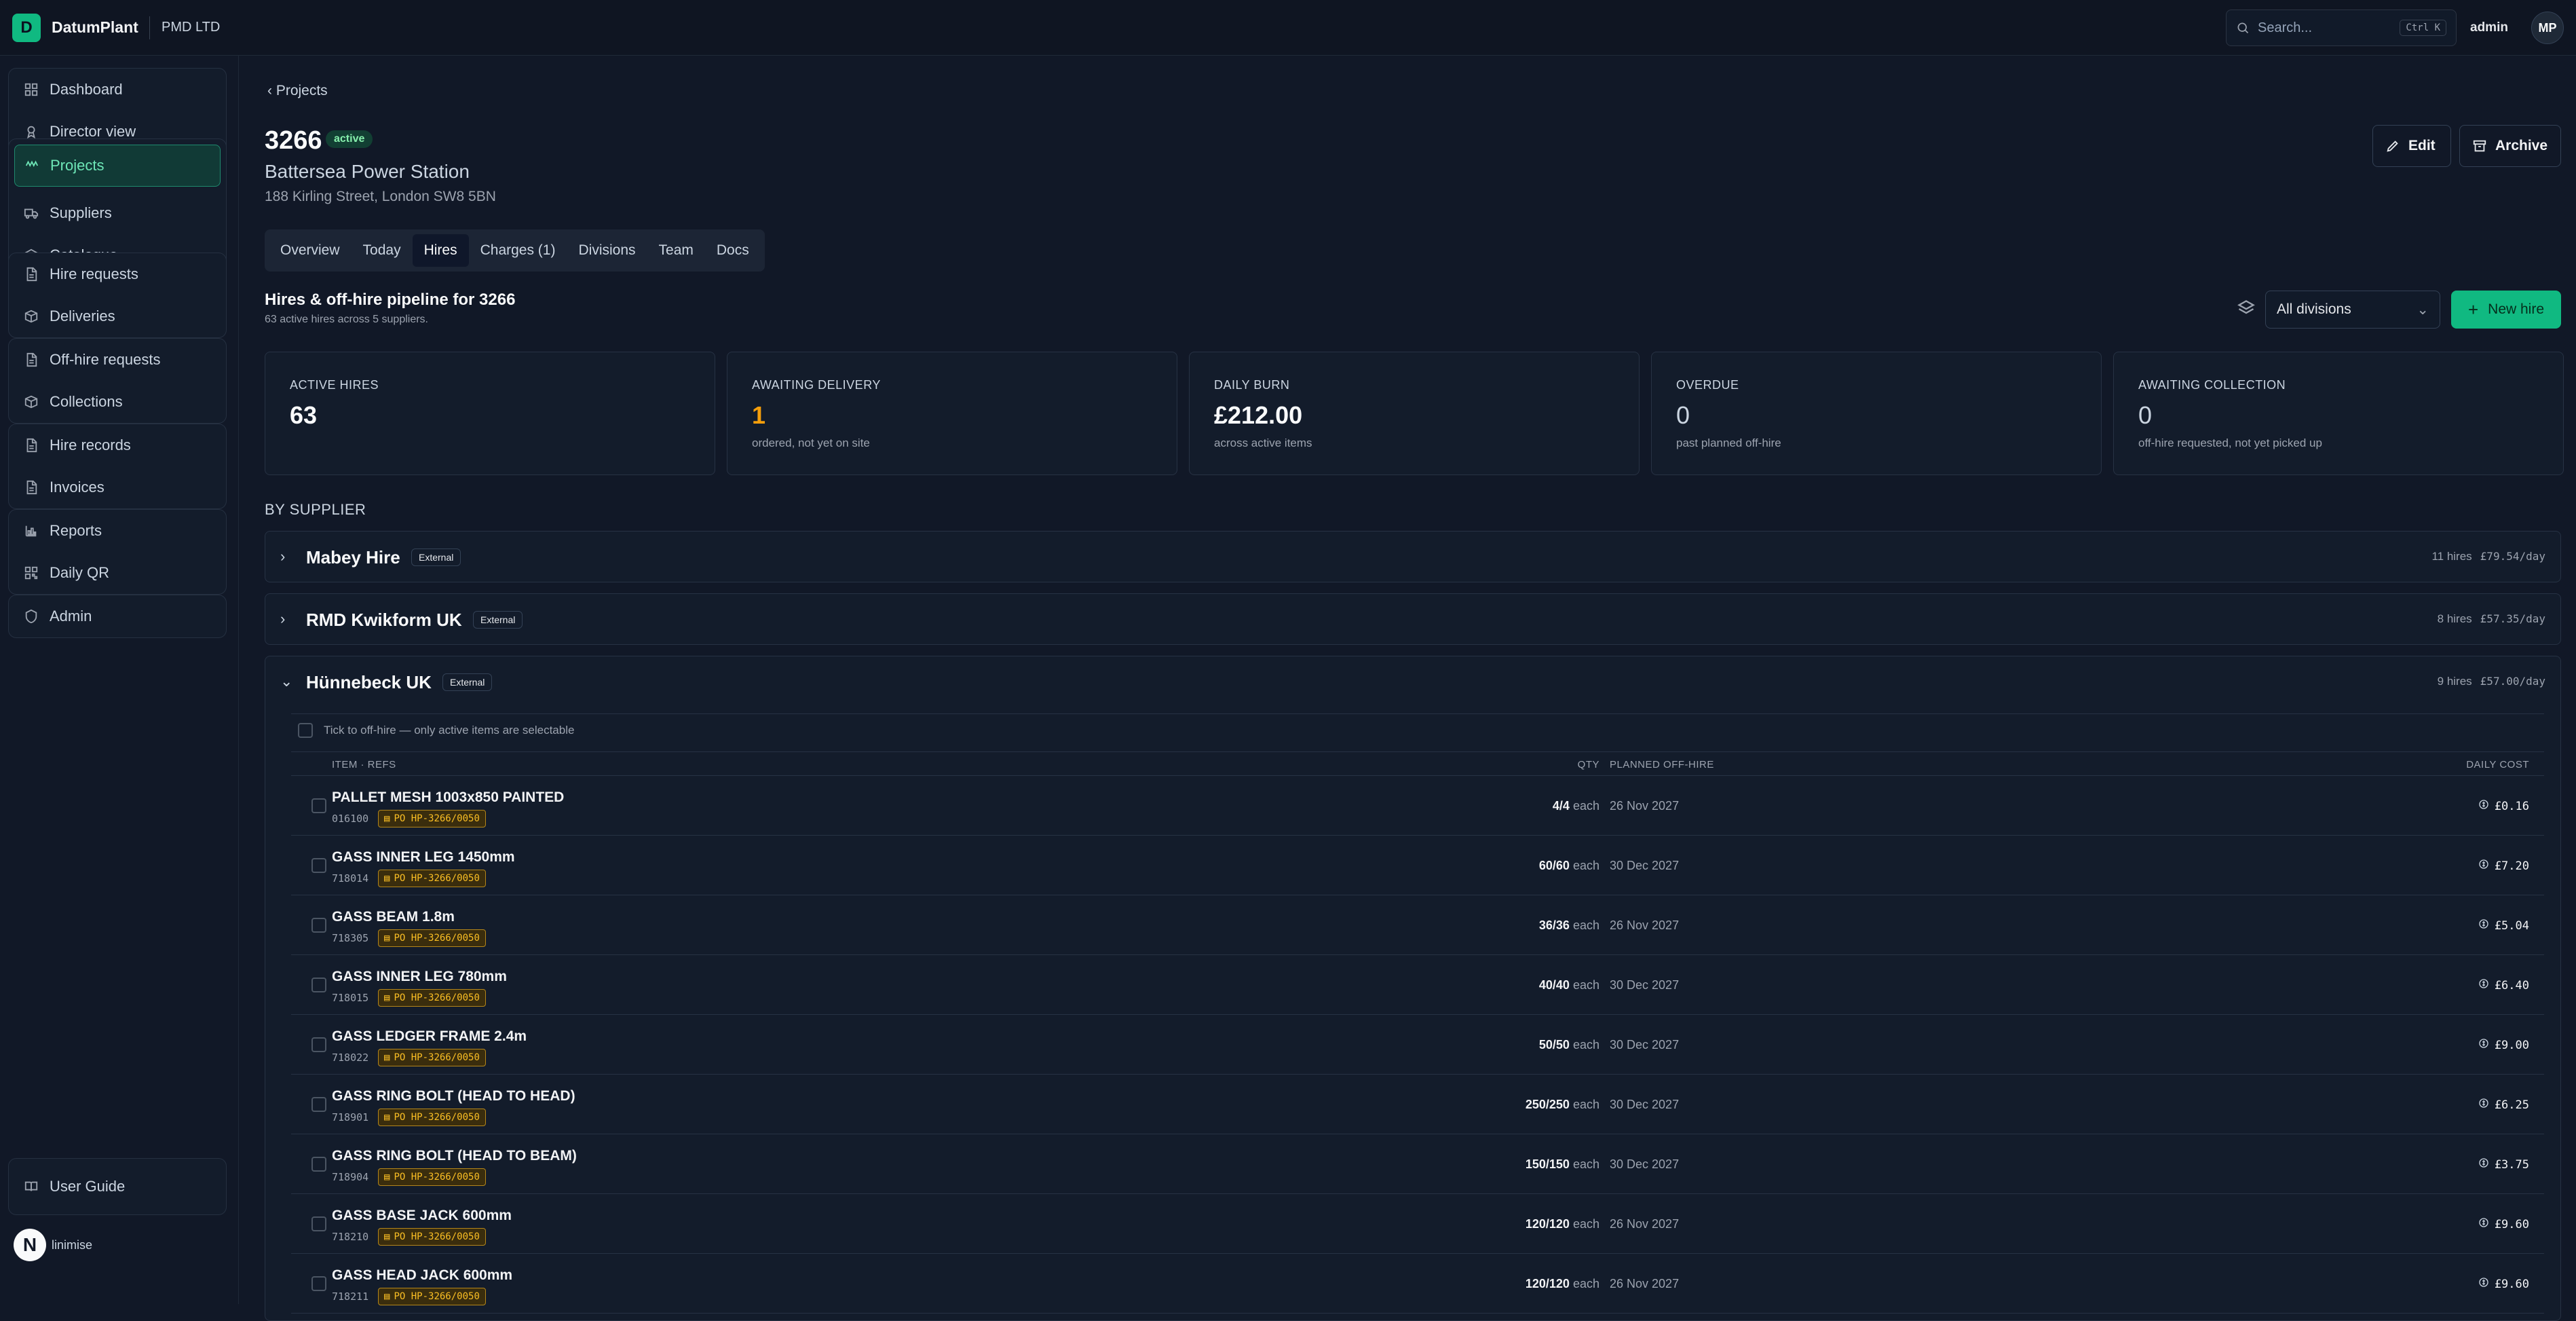  What do you see at coordinates (2342, 28) in the screenshot?
I see `search-input: Search... Ctrl K` at bounding box center [2342, 28].